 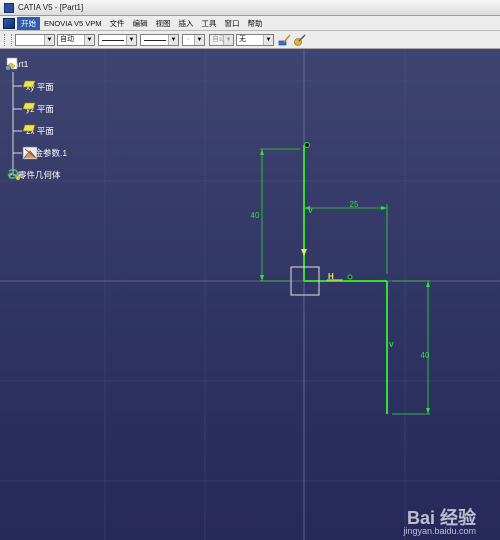 I want to click on menu-file: 文件, so click(x=117, y=23).